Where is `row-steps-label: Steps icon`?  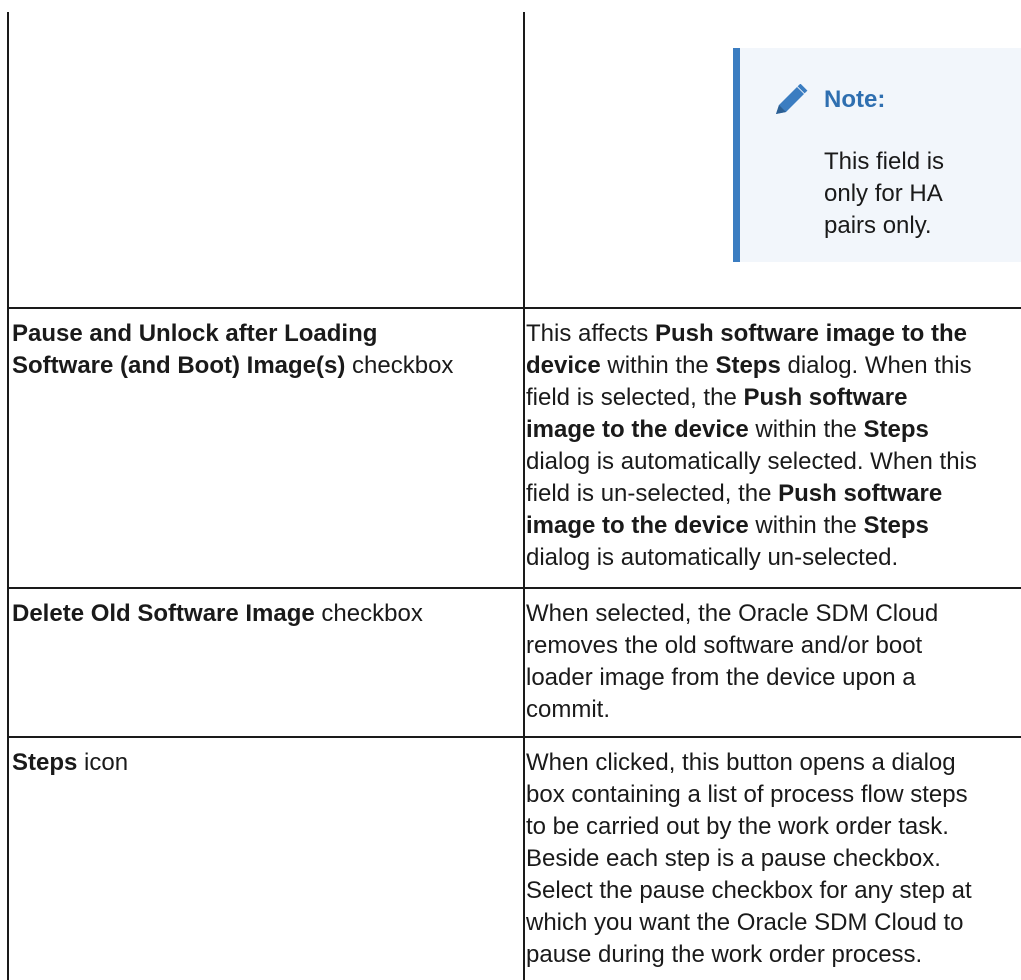 row-steps-label: Steps icon is located at coordinates (264, 763).